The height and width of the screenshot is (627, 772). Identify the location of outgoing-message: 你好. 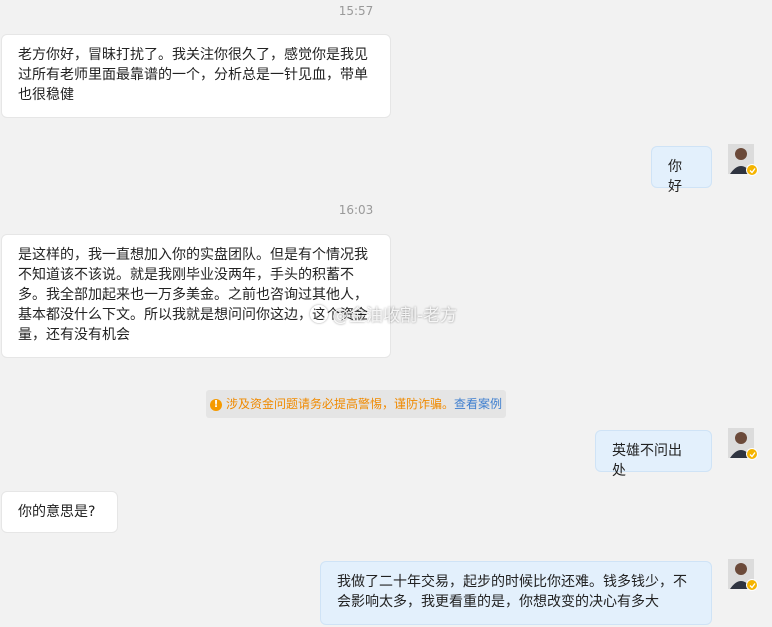
(681, 170).